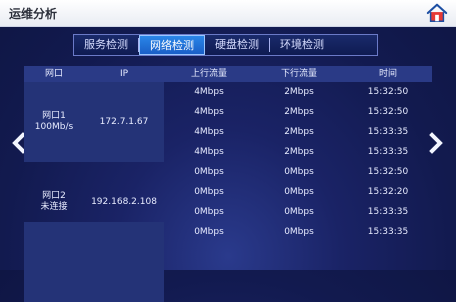  I want to click on tab-service: 服务检测, so click(106, 45).